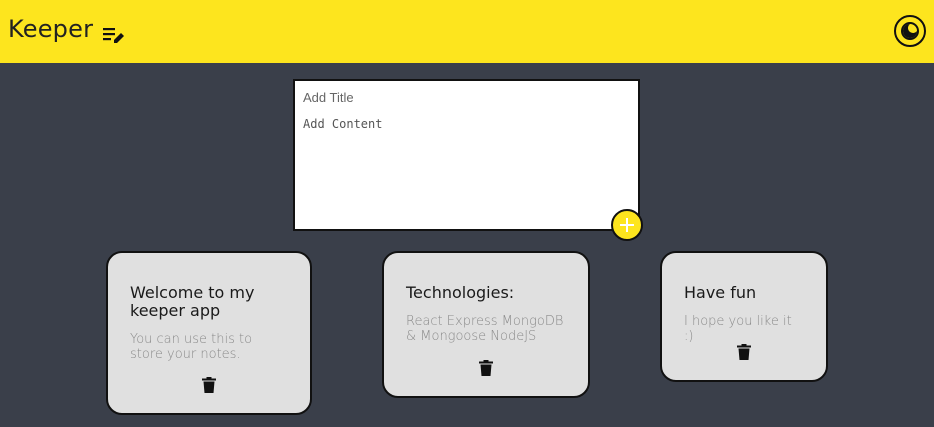  I want to click on app-header: Keeper, so click(467, 31).